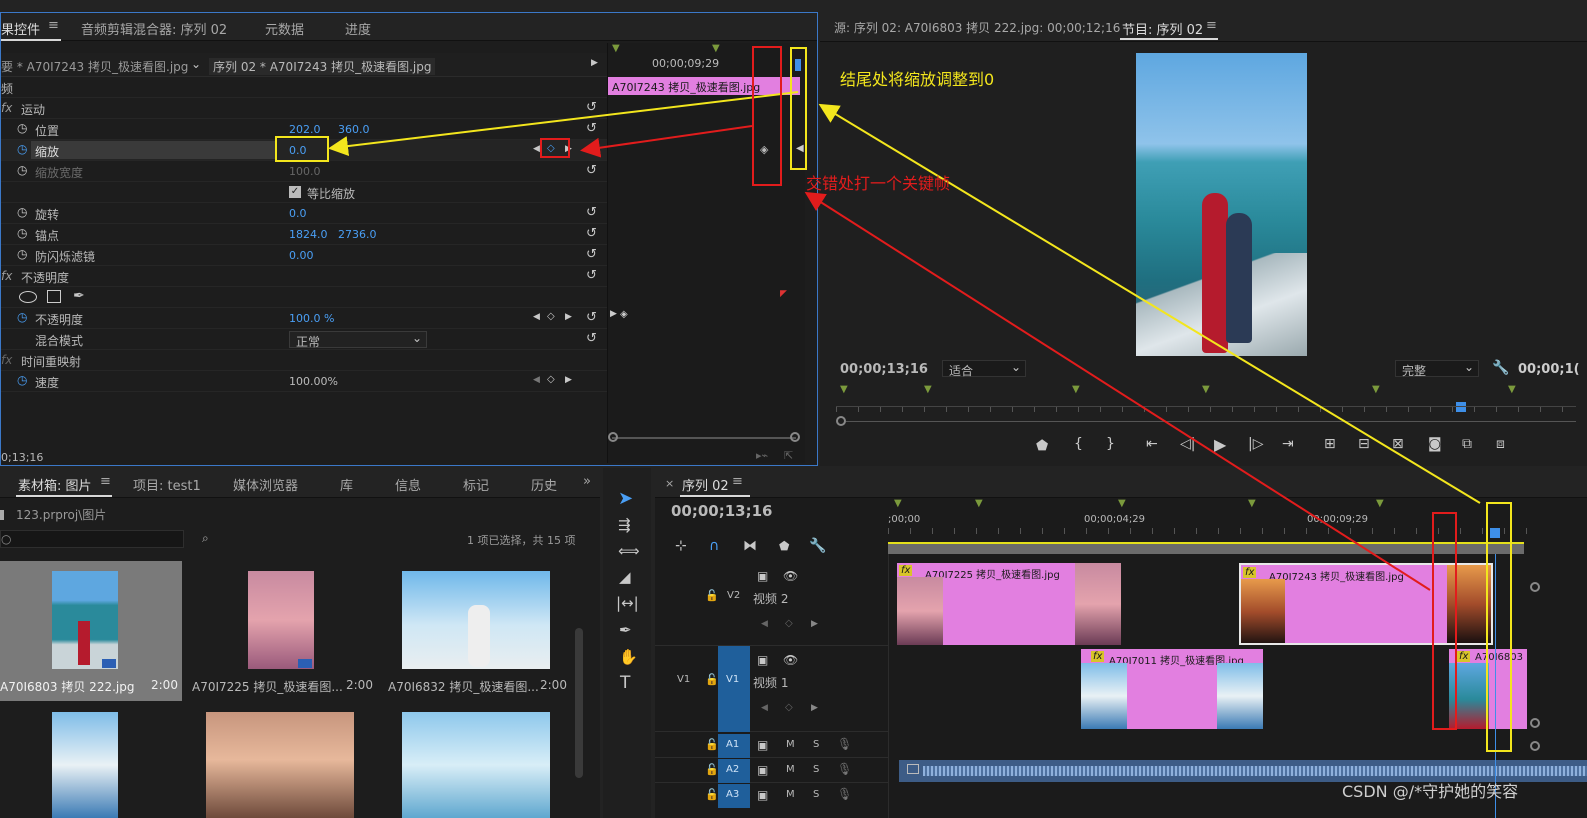 The image size is (1587, 818). Describe the element at coordinates (666, 141) in the screenshot. I see `red-arrow` at that location.